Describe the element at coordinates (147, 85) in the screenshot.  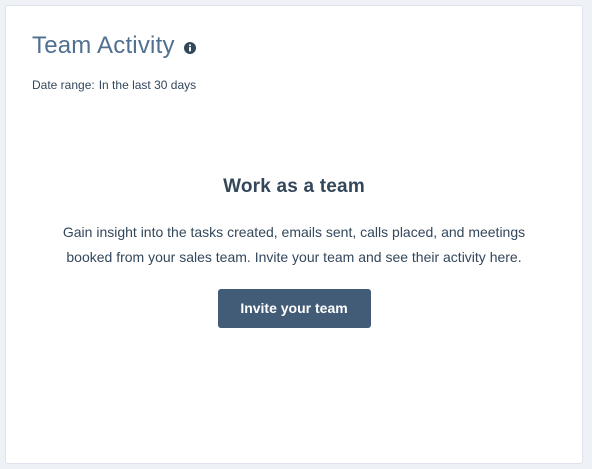
I see `date-range-value: In the last 30 days` at that location.